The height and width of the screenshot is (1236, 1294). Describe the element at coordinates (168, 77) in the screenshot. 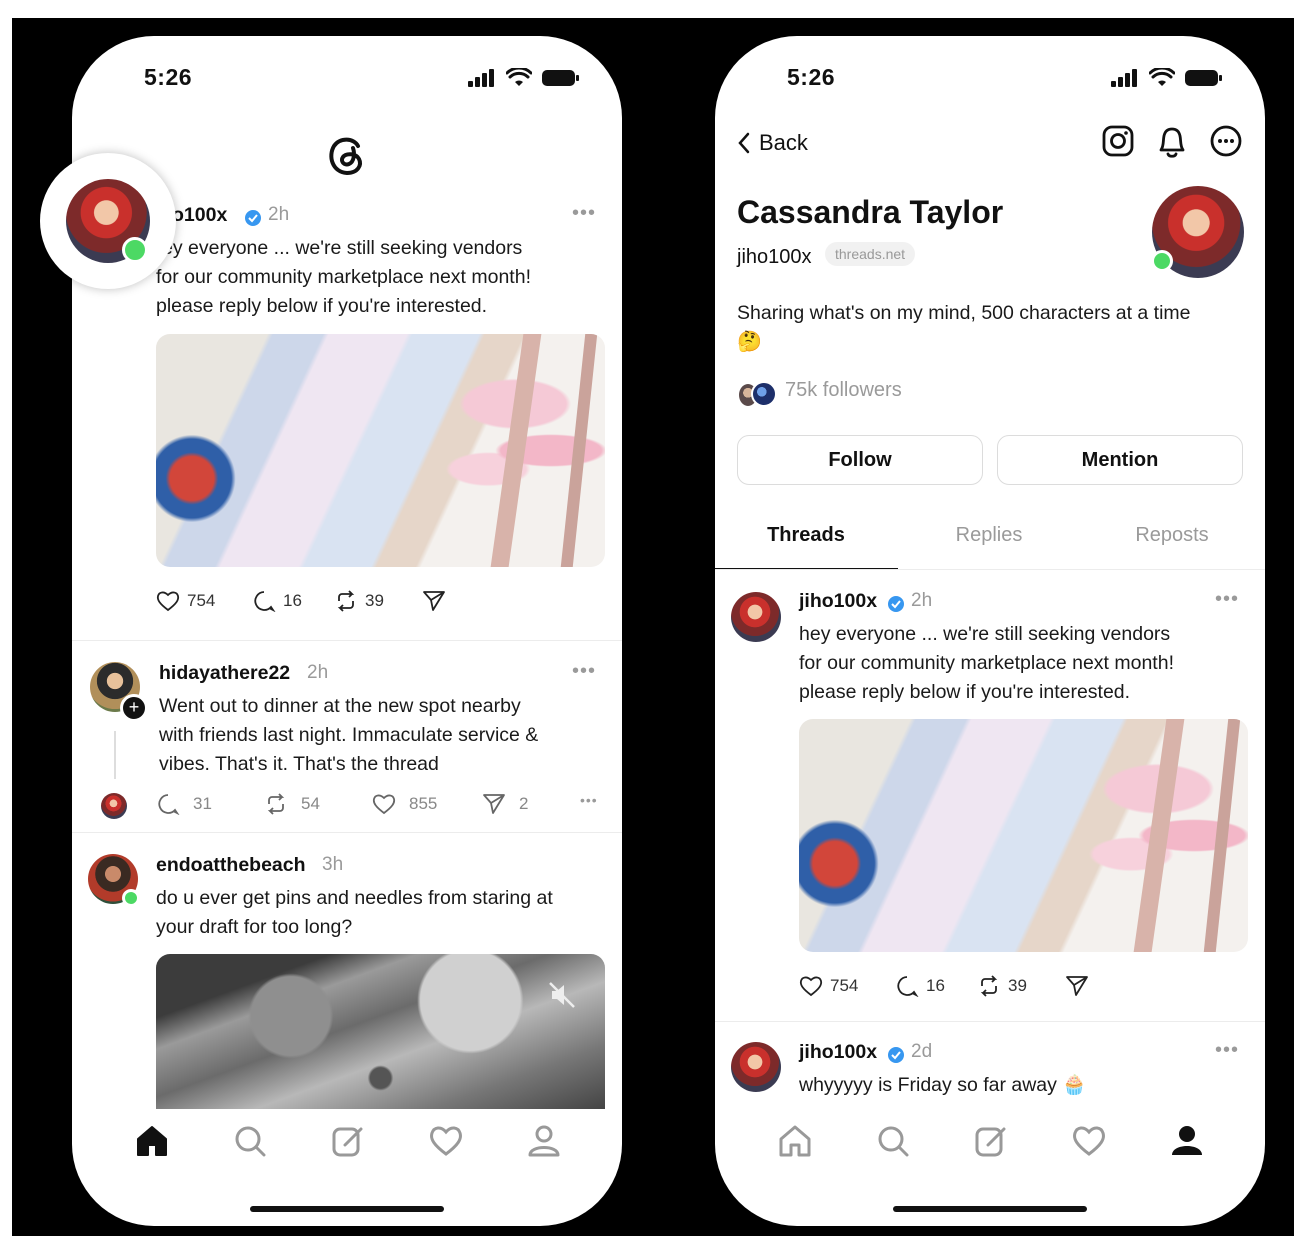

I see `status-time: 5:26` at that location.